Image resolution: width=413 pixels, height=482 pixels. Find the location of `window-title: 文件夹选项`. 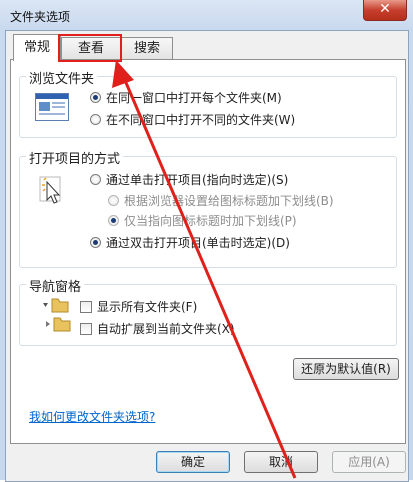

window-title: 文件夹选项 is located at coordinates (40, 17).